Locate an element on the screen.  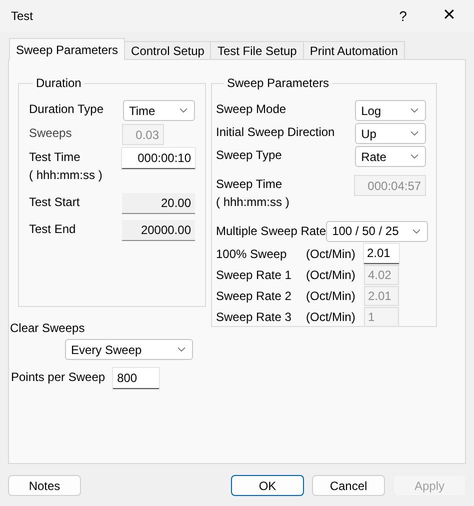
notes-button: Notes is located at coordinates (44, 485).